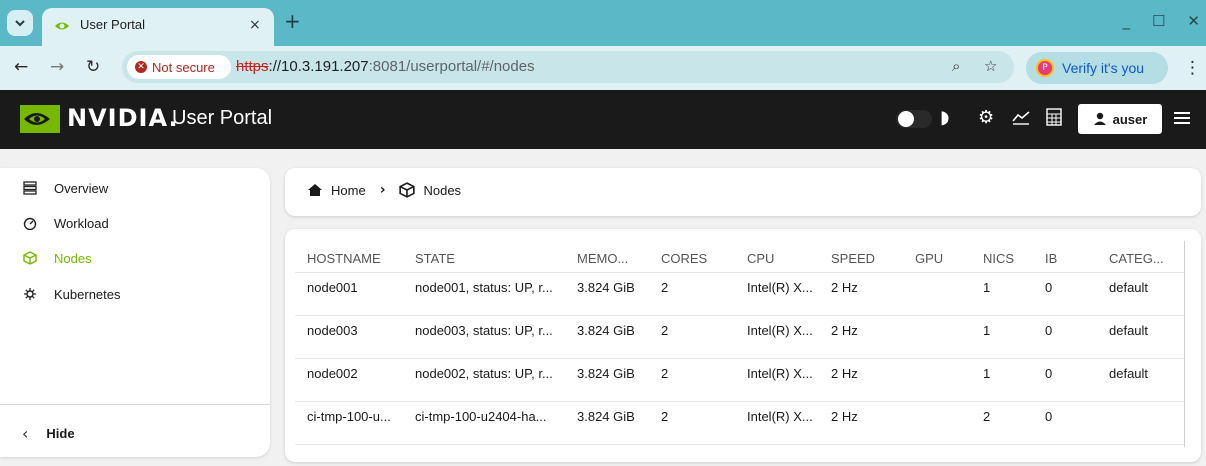 Image resolution: width=1206 pixels, height=466 pixels. What do you see at coordinates (1051, 258) in the screenshot?
I see `column-header-ib: IB` at bounding box center [1051, 258].